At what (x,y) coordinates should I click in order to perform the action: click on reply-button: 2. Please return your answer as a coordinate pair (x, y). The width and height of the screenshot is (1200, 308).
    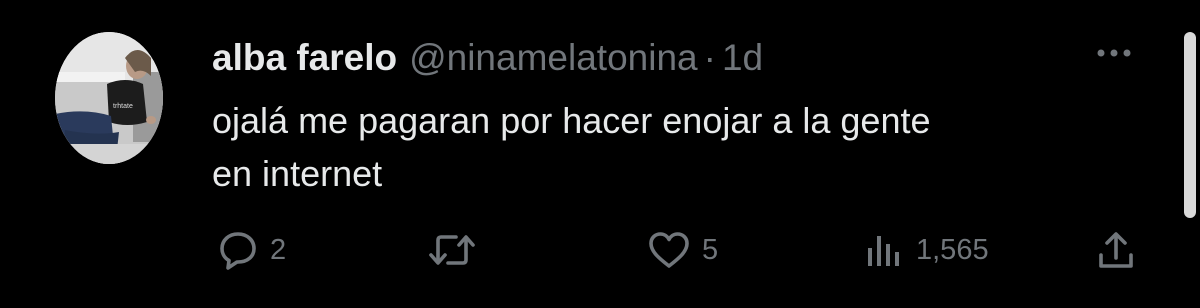
    Looking at the image, I should click on (251, 250).